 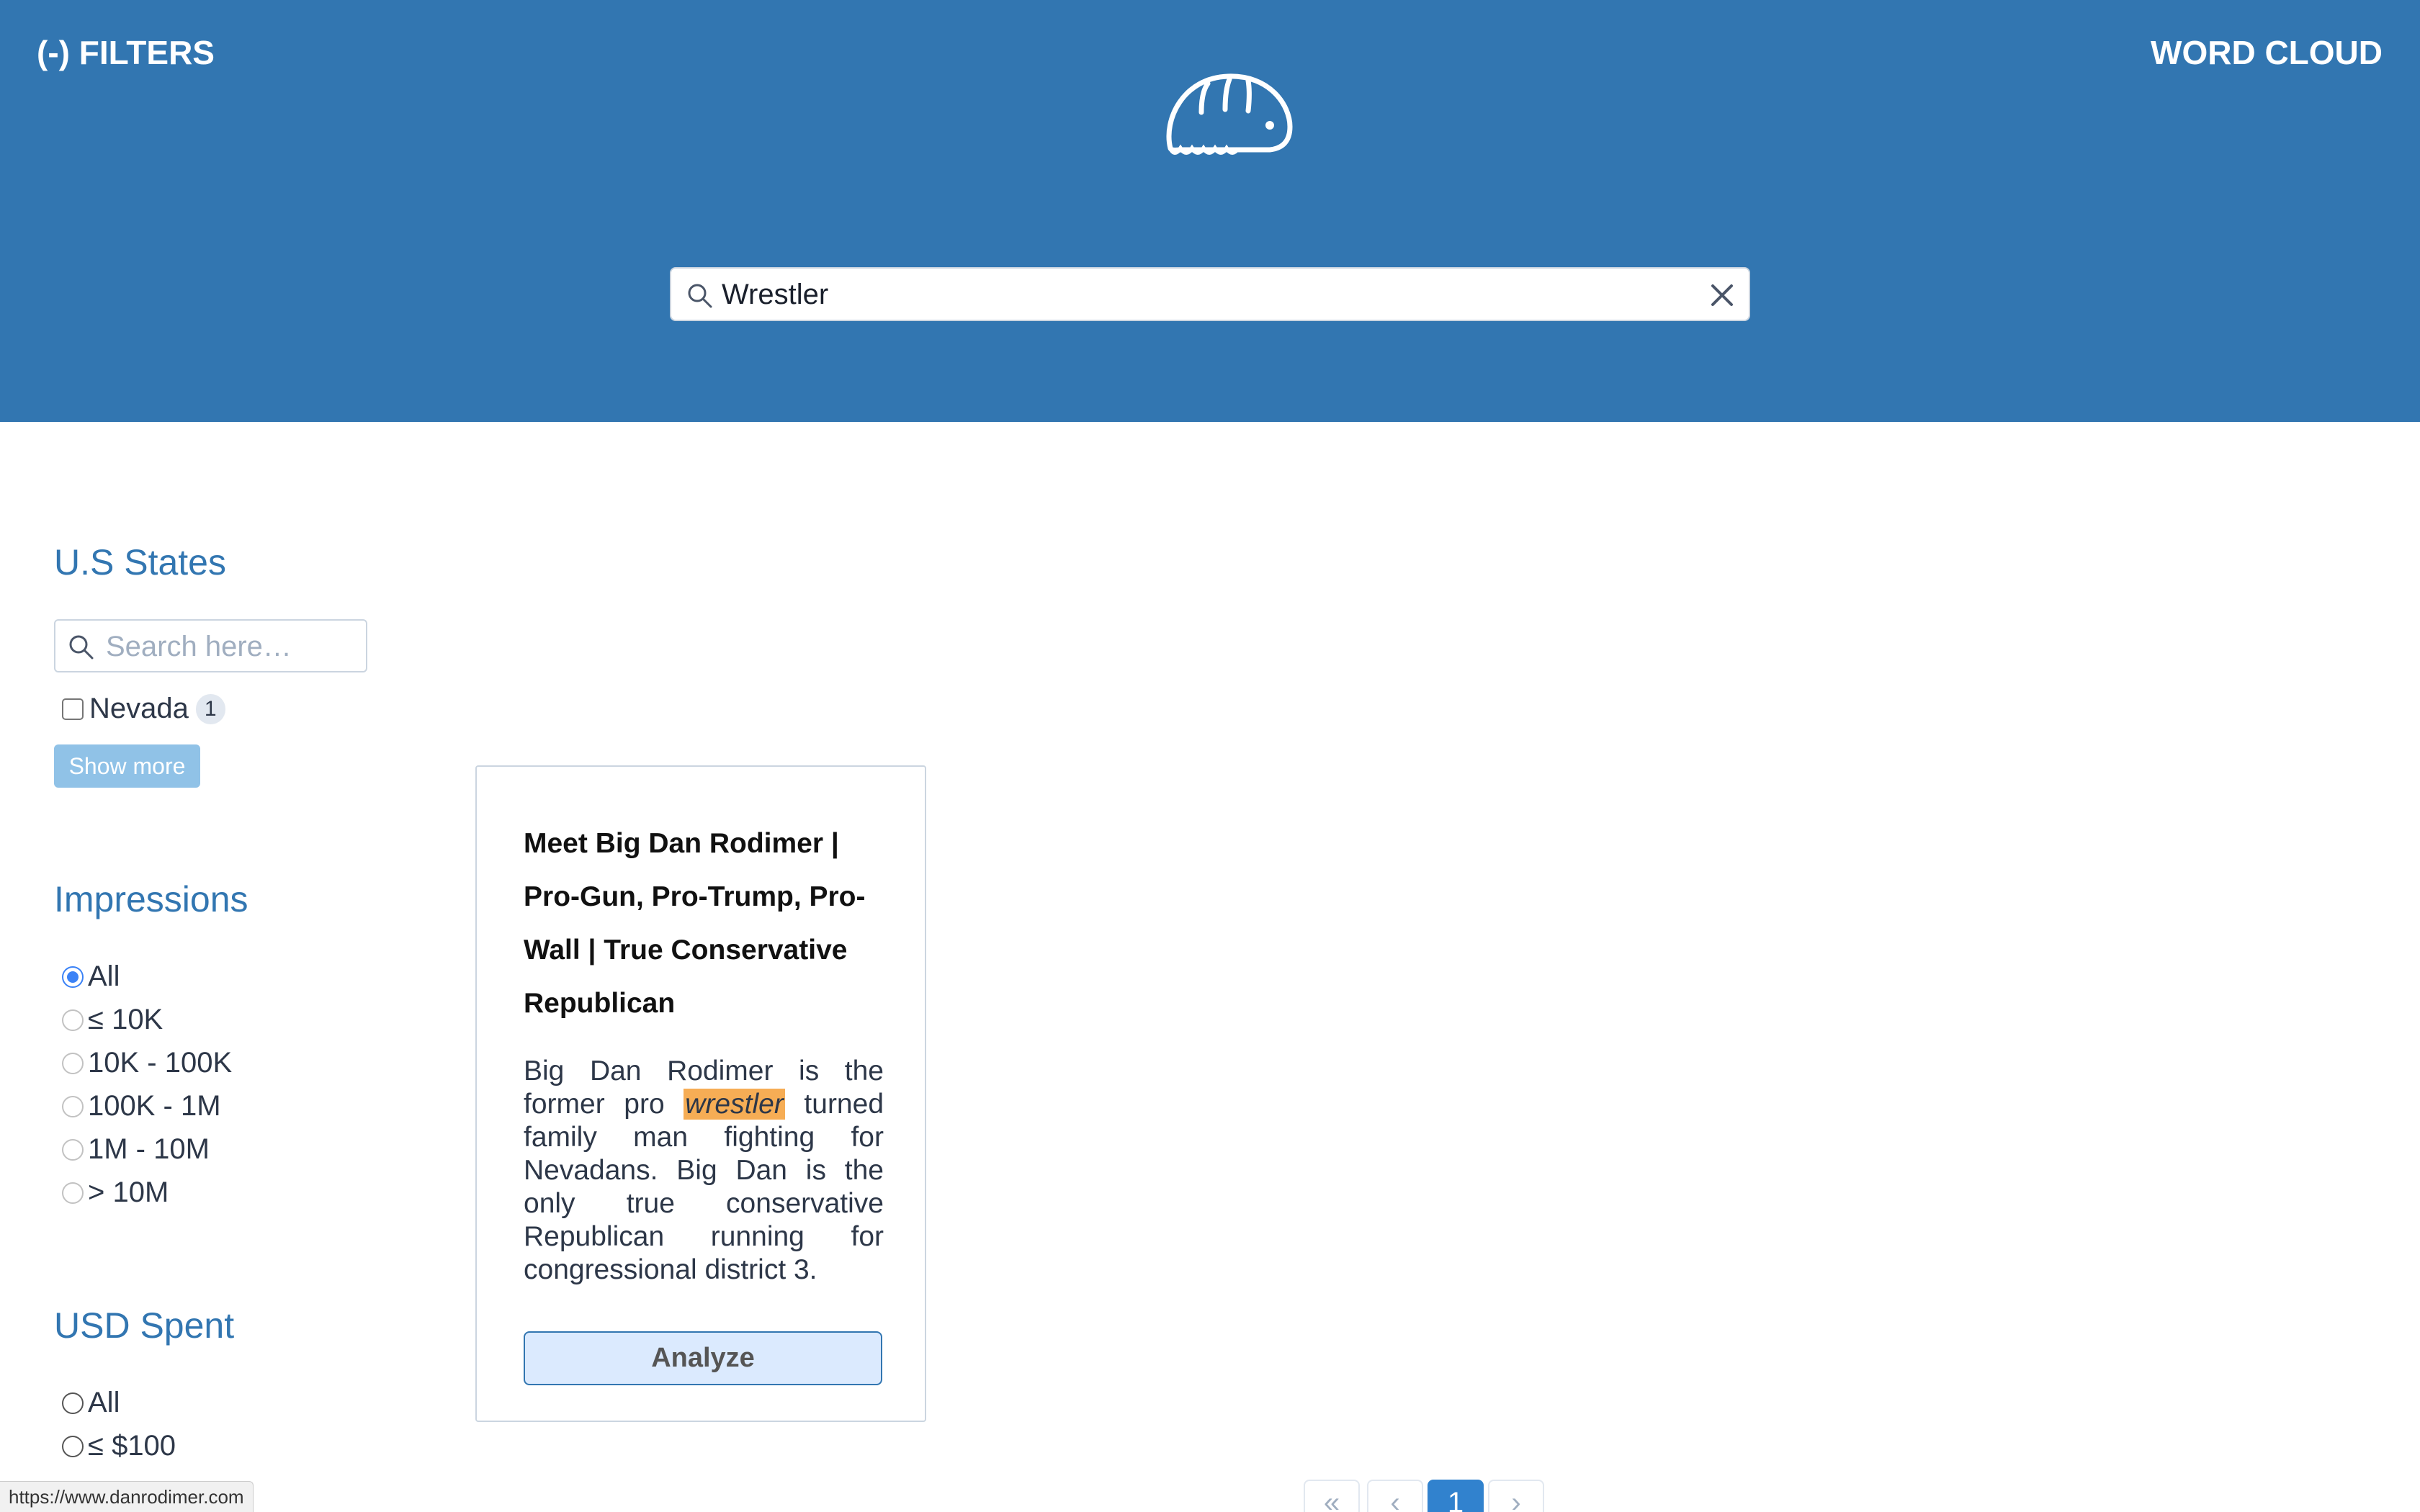 What do you see at coordinates (210, 708) in the screenshot?
I see `count-badge: 1` at bounding box center [210, 708].